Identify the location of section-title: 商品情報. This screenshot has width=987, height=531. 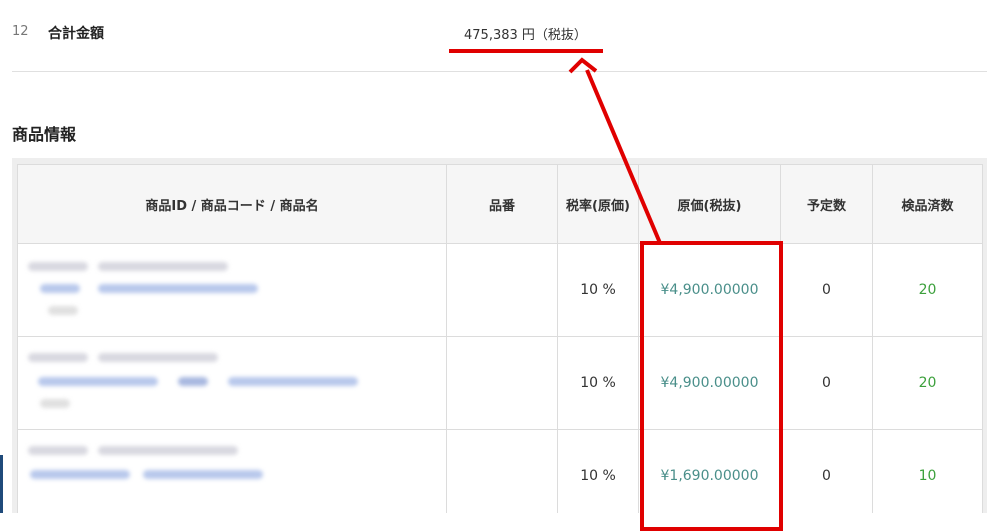
(44, 134).